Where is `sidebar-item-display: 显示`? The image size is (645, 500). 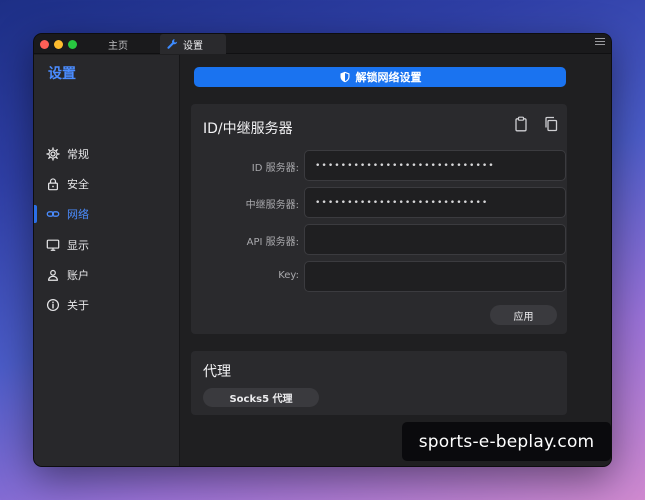
sidebar-item-display: 显示 is located at coordinates (107, 245).